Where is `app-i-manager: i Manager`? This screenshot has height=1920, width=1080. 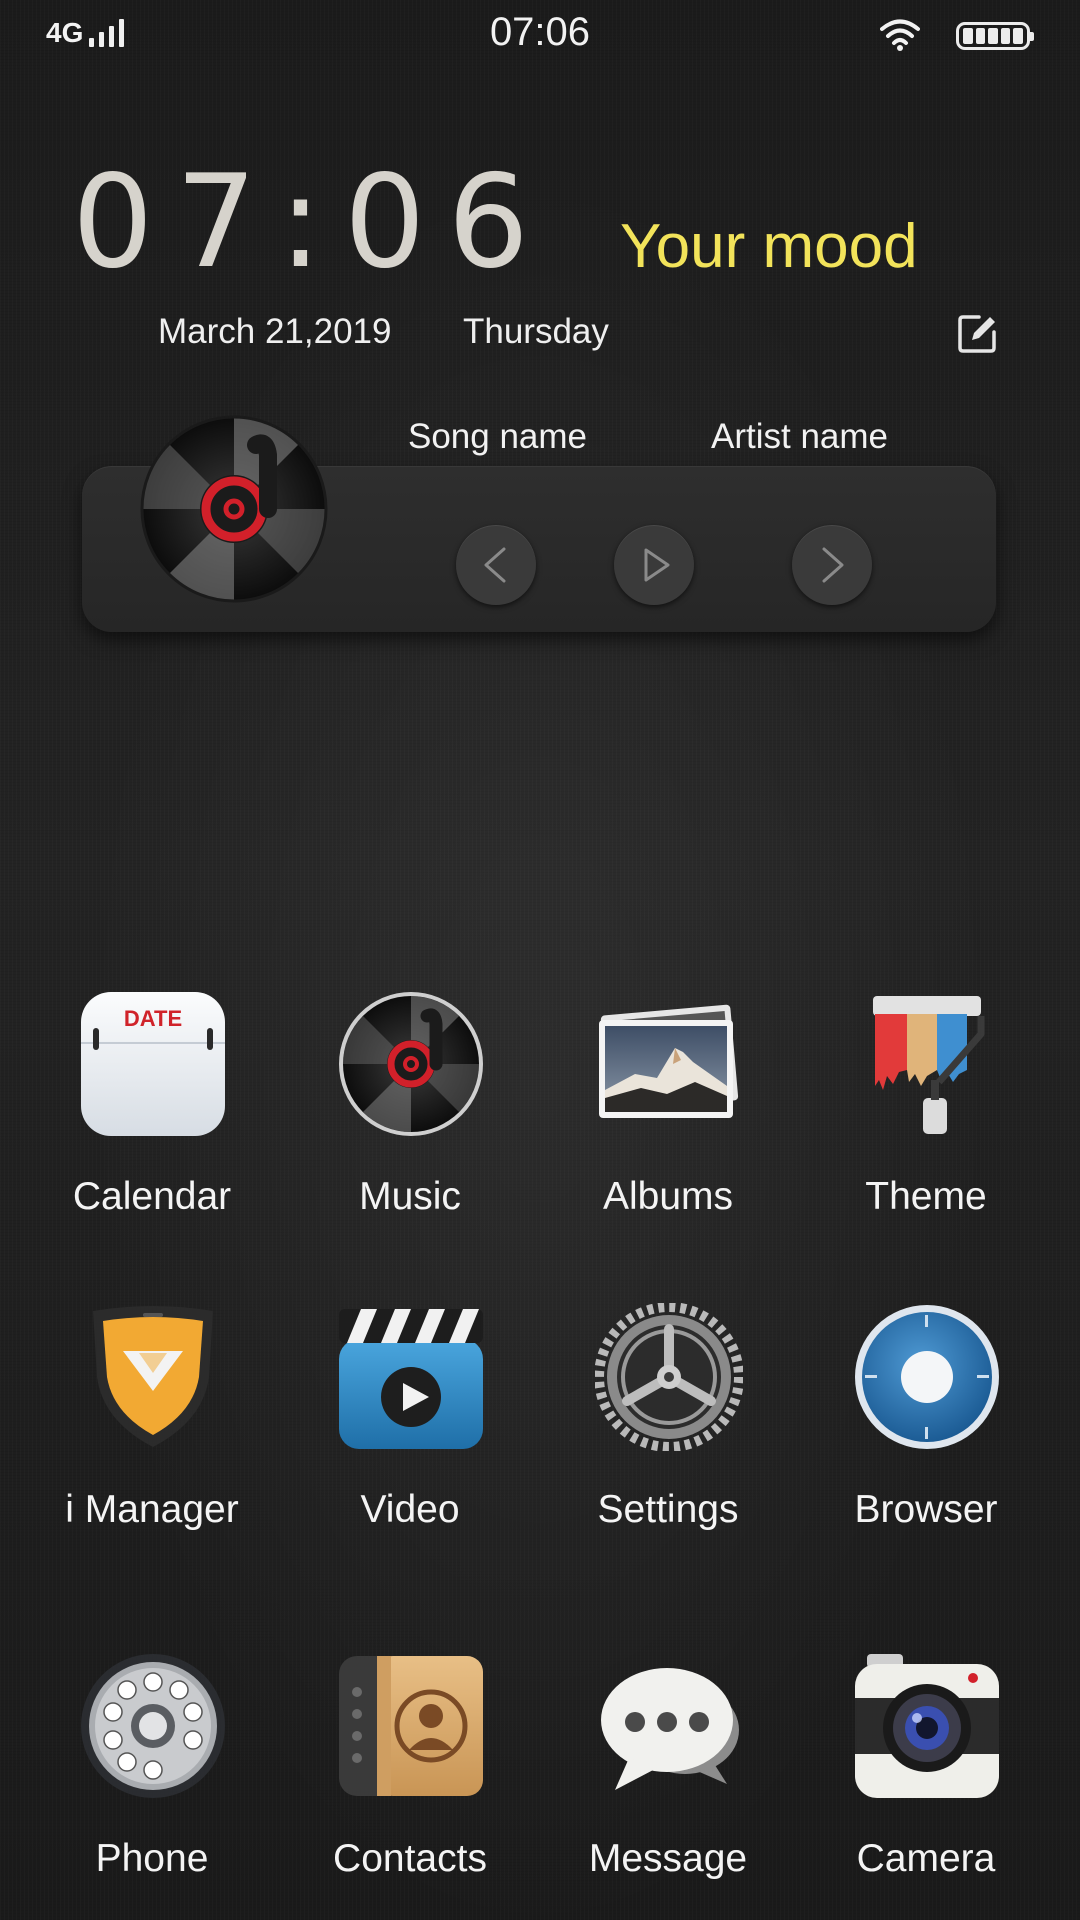
app-i-manager: i Manager is located at coordinates (152, 1433).